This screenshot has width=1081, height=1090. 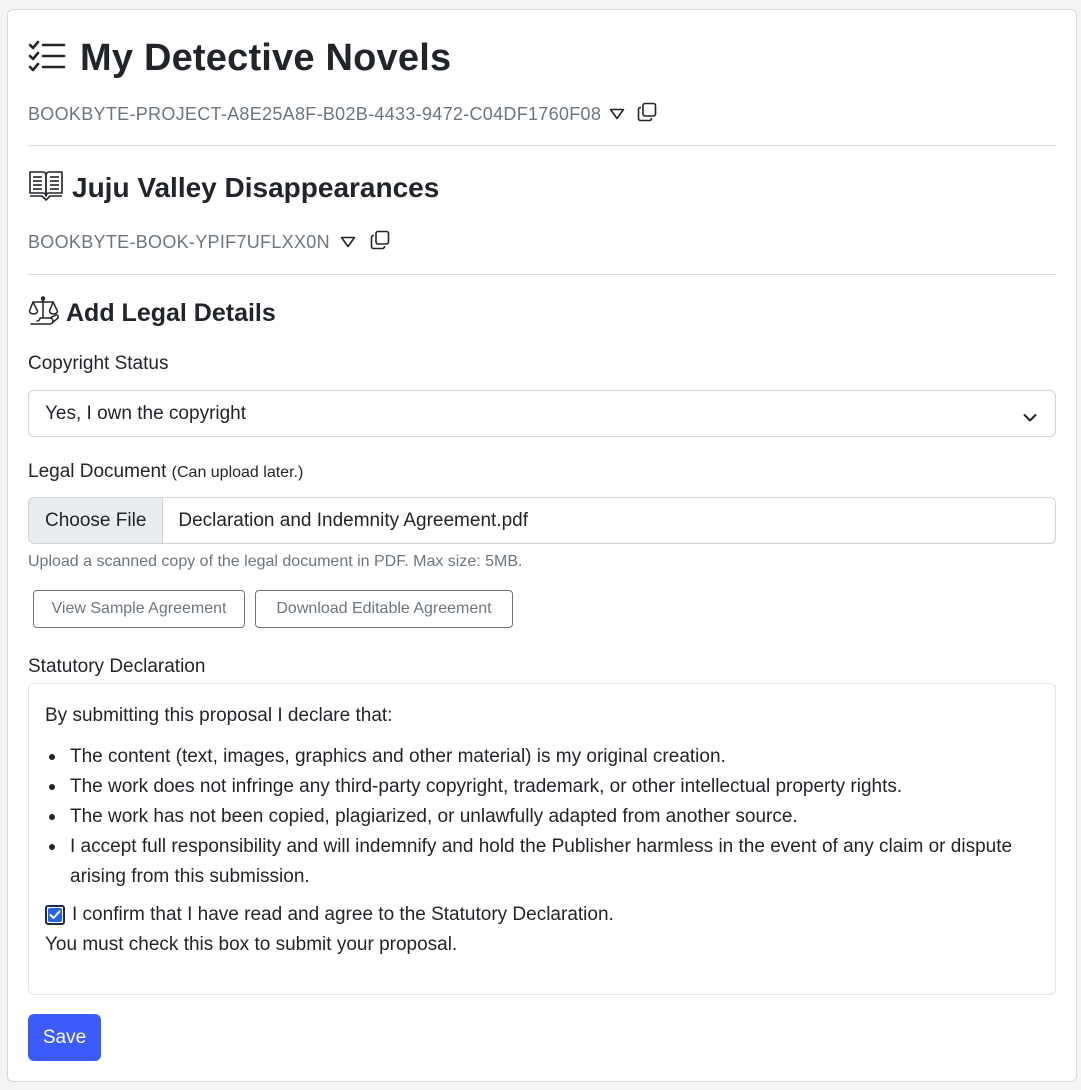 I want to click on book-title: Juju Valley Disappearances, so click(x=256, y=187).